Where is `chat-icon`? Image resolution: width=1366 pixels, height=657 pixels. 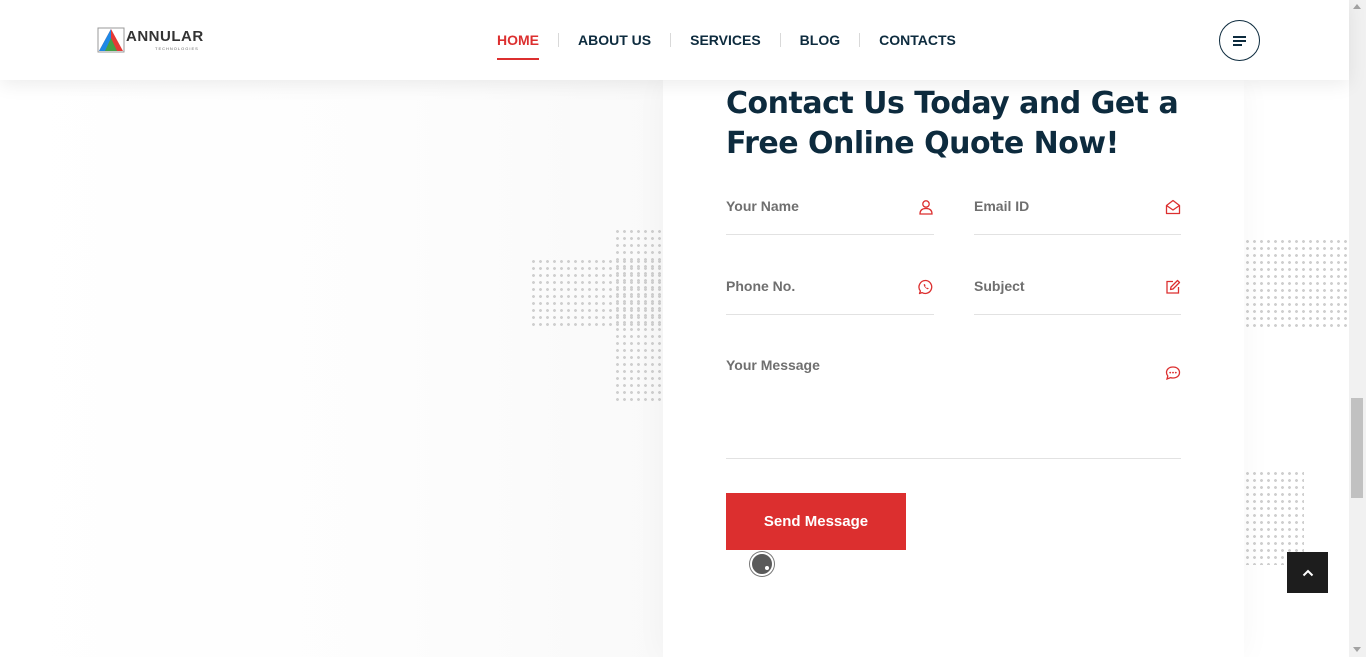
chat-icon is located at coordinates (1173, 373).